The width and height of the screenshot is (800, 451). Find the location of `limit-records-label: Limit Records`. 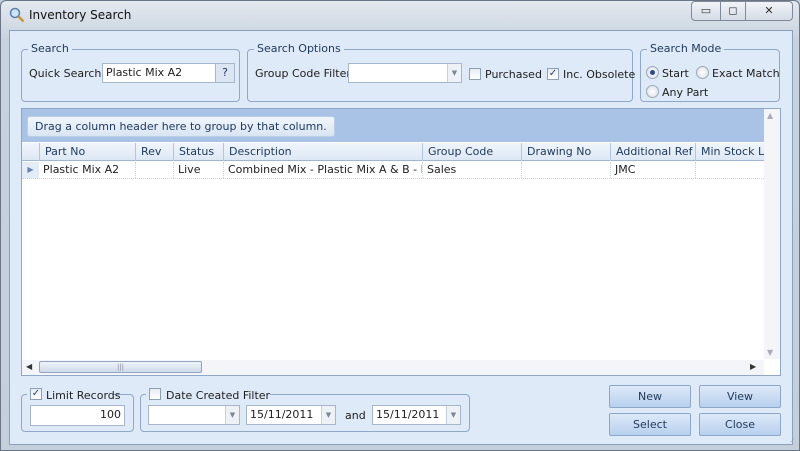

limit-records-label: Limit Records is located at coordinates (83, 395).